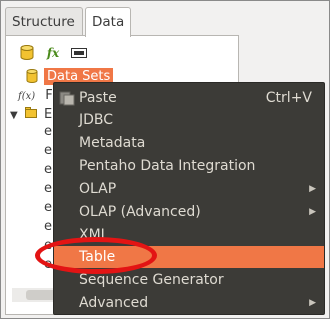 The image size is (330, 319). Describe the element at coordinates (140, 212) in the screenshot. I see `menu-item-label: OLAP (Advanced)` at that location.